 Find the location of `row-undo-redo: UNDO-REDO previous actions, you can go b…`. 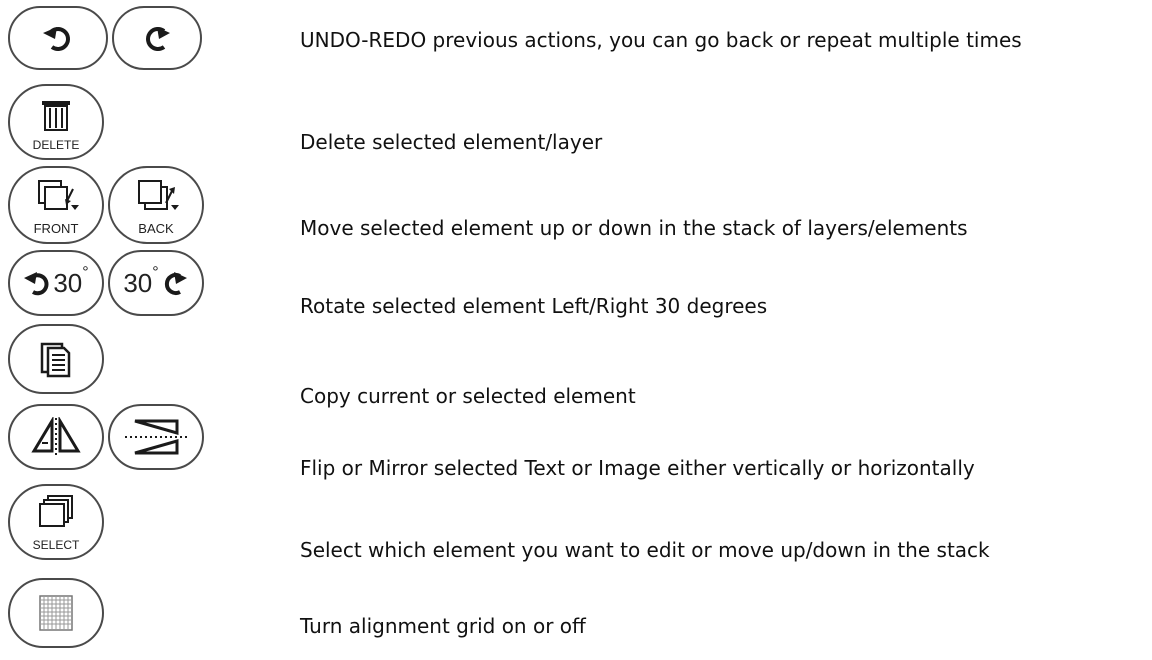

row-undo-redo: UNDO-REDO previous actions, you can go b… is located at coordinates (576, 40).